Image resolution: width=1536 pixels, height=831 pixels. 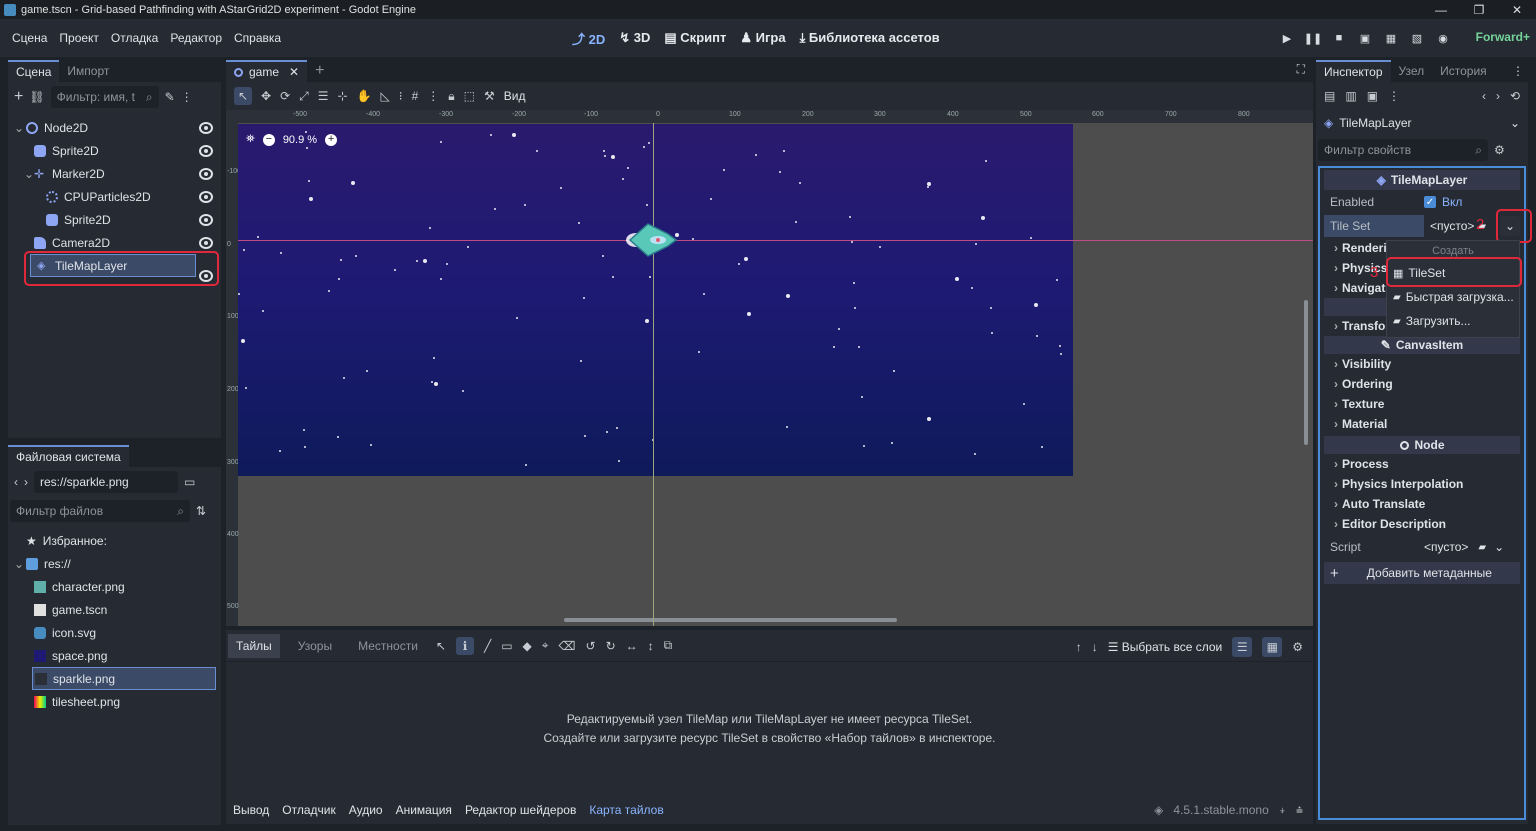 I want to click on highlight-layer-icon: ☰, so click(x=1242, y=647).